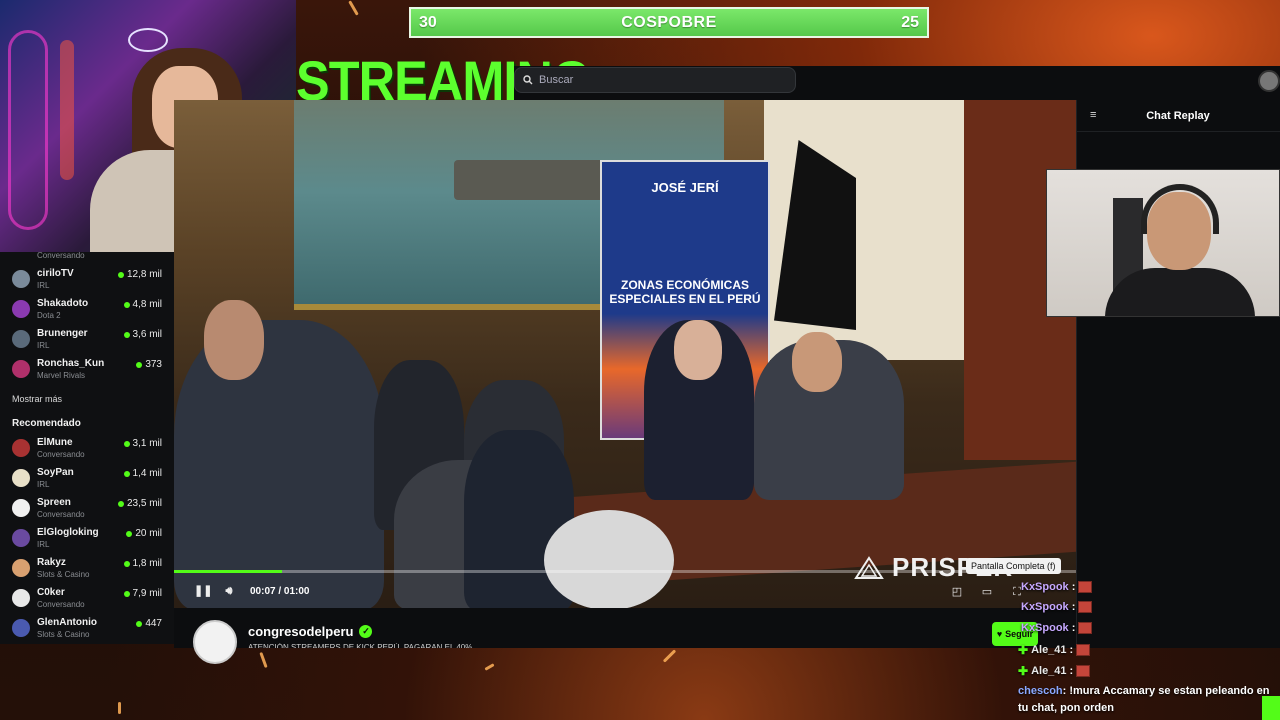 This screenshot has height=720, width=1280. What do you see at coordinates (869, 567) in the screenshot?
I see `triangle-logo-icon` at bounding box center [869, 567].